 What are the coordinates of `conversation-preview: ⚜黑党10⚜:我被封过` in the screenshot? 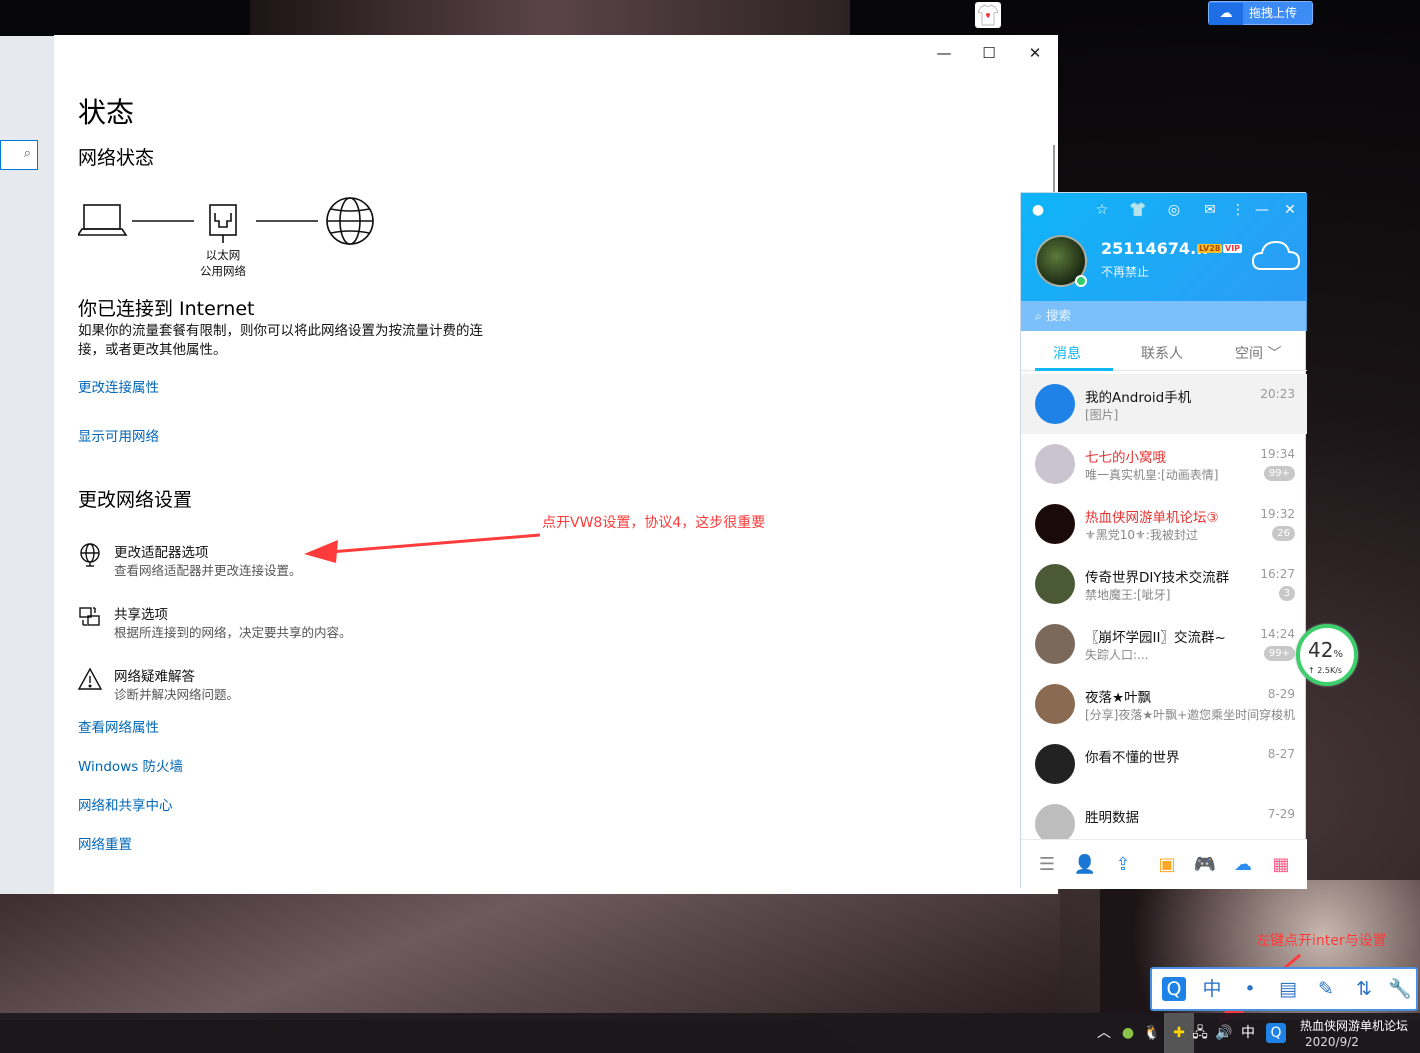 It's located at (1141, 535).